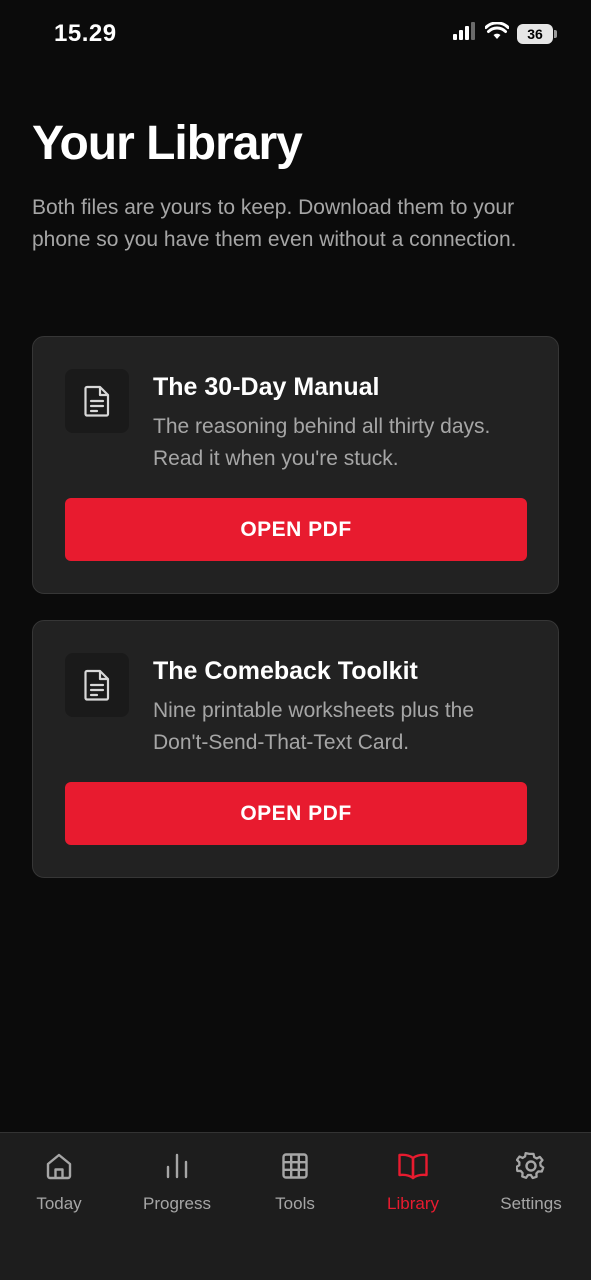 This screenshot has height=1280, width=591. I want to click on book-icon, so click(413, 1168).